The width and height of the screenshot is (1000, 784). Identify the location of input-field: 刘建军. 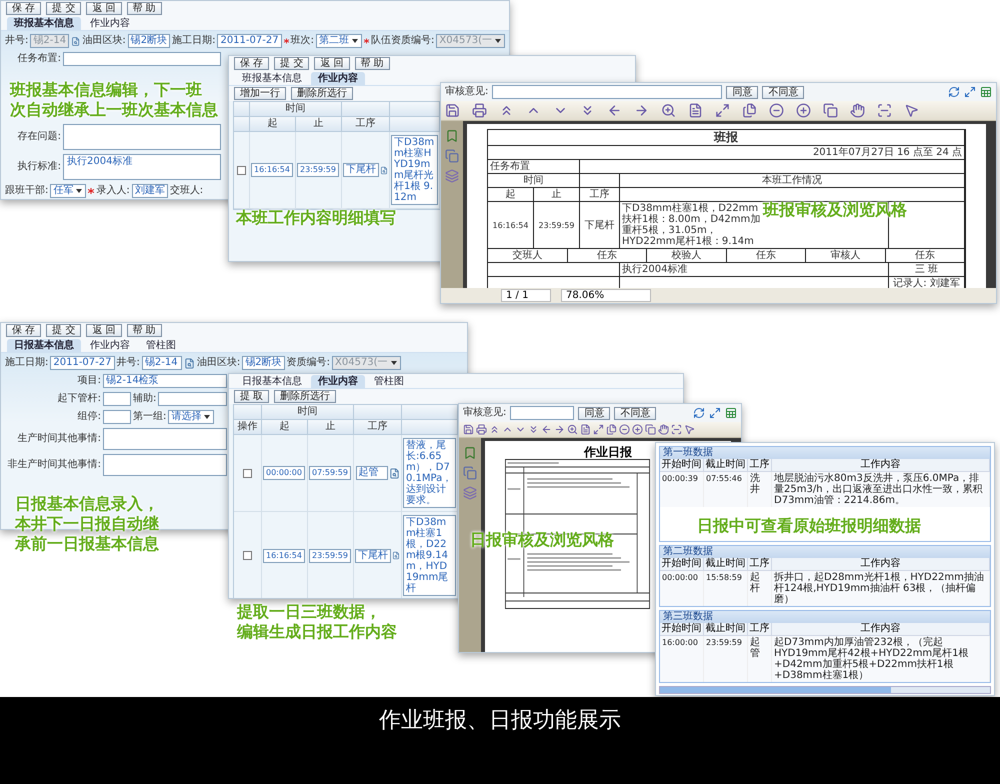
(150, 191).